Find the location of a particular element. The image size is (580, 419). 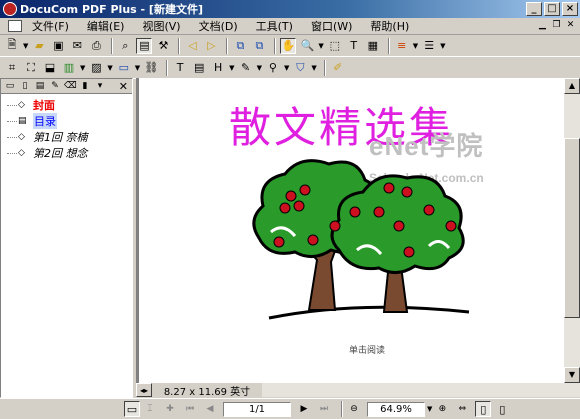

actual-size-icon: ▯ is located at coordinates (483, 409).